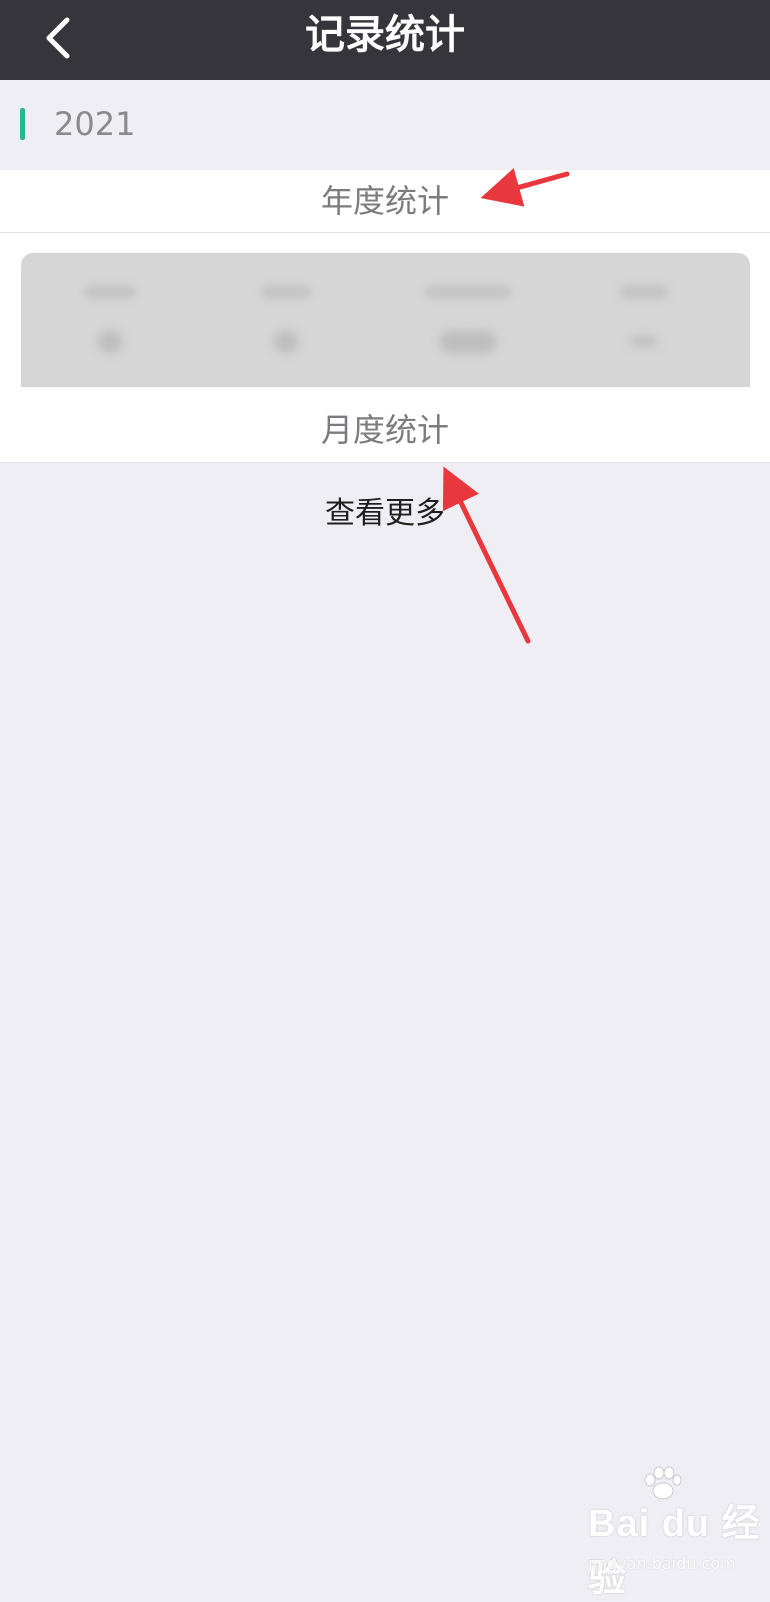 The height and width of the screenshot is (1602, 770). Describe the element at coordinates (385, 125) in the screenshot. I see `year-header: 2021` at that location.